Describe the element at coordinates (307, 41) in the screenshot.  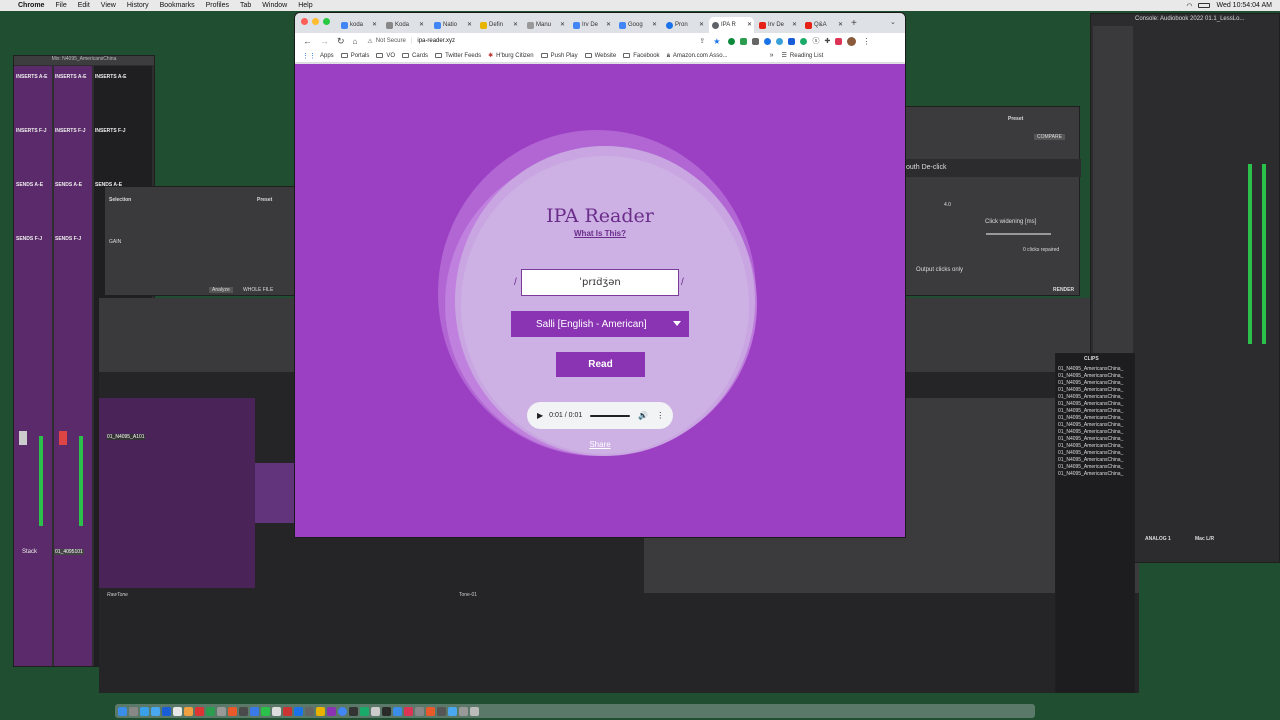
I see `back-icon: ←` at that location.